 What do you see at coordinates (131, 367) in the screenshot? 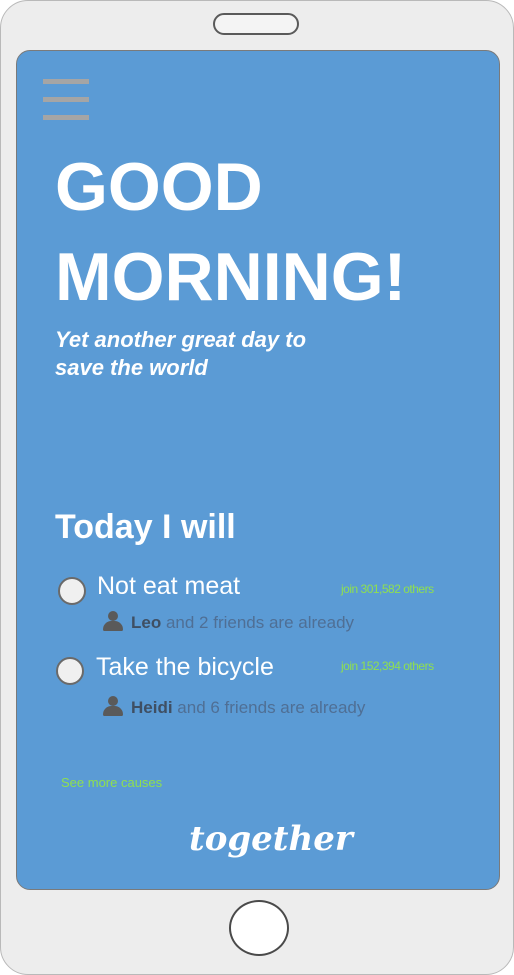
I see `tagline-line-2: save the world` at bounding box center [131, 367].